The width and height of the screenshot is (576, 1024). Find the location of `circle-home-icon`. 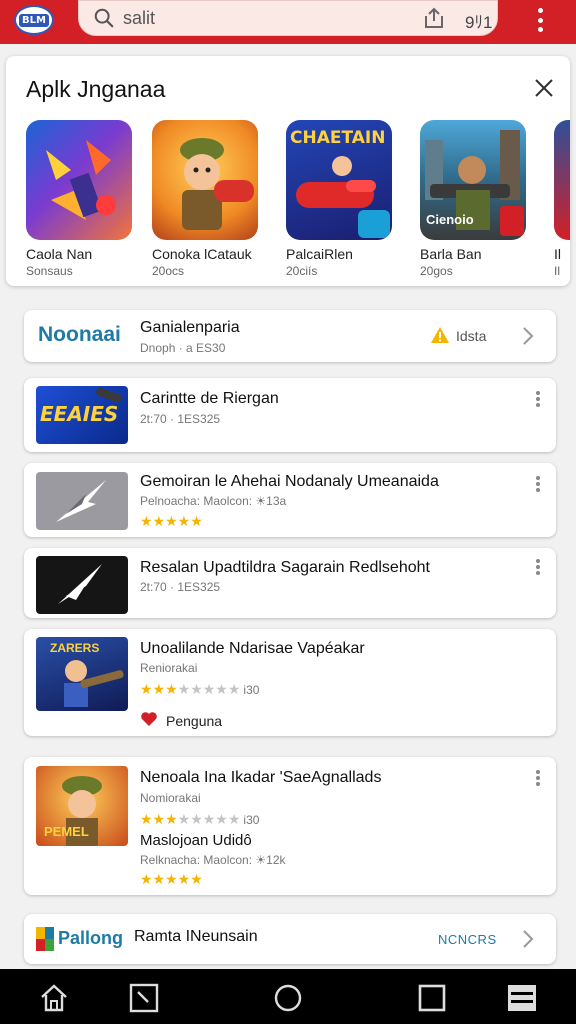

circle-home-icon is located at coordinates (288, 998).